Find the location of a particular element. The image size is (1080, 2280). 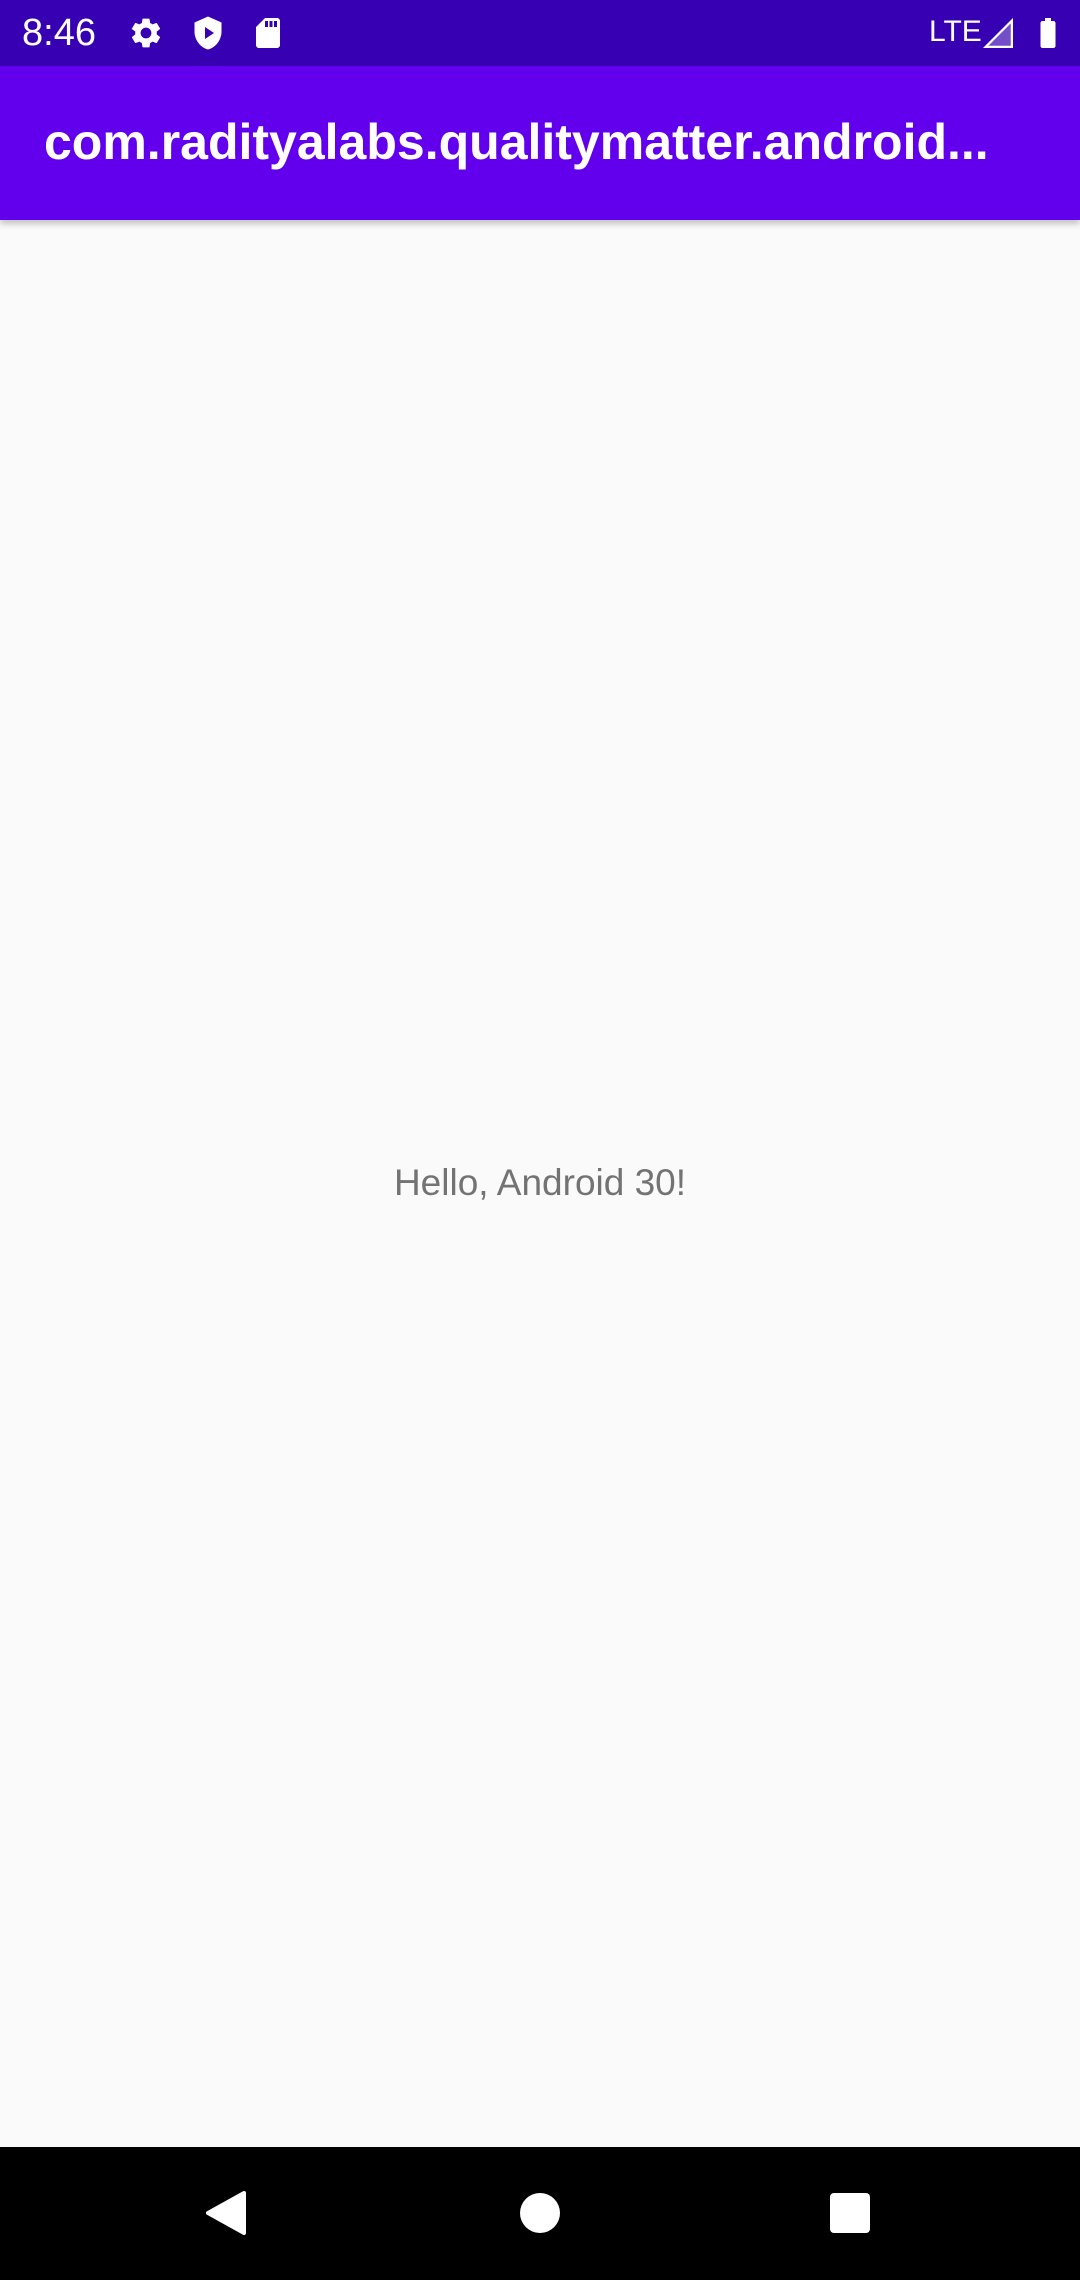

network-type-label: LTE is located at coordinates (955, 31).